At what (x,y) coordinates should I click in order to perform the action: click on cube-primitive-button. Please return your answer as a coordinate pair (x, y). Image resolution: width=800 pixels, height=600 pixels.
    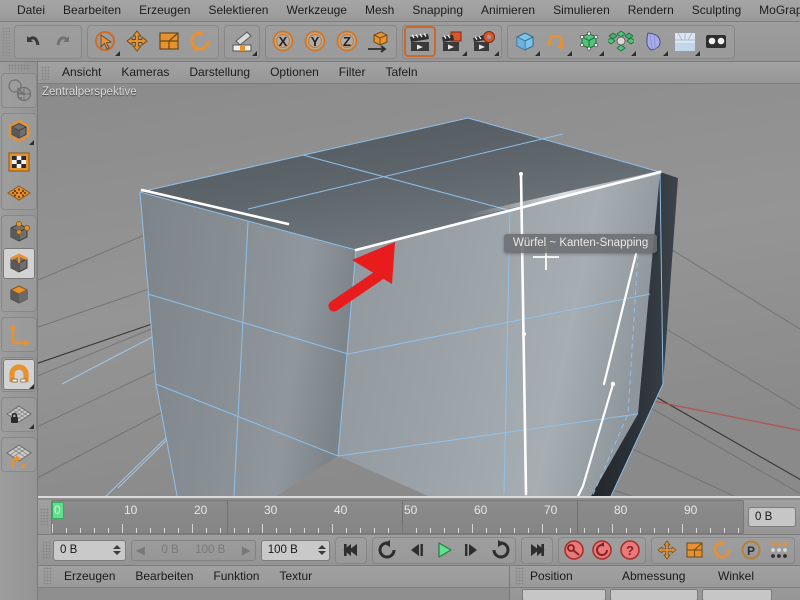
    Looking at the image, I should click on (525, 41).